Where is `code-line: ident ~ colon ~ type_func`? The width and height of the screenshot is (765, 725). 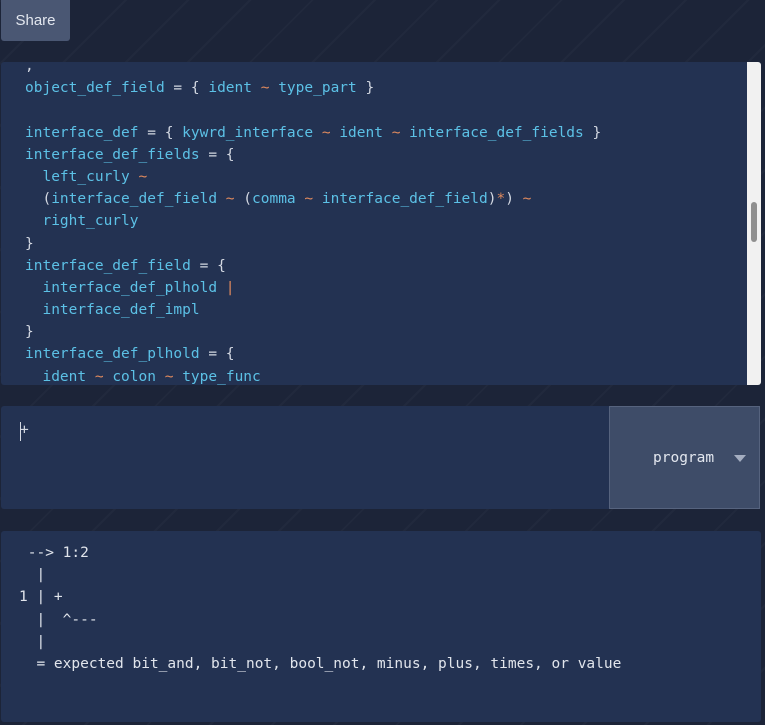
code-line: ident ~ colon ~ type_func is located at coordinates (383, 375).